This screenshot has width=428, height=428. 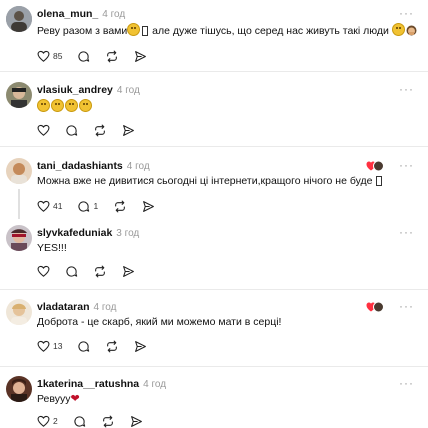 What do you see at coordinates (411, 30) in the screenshot?
I see `hands-over-mouth-icon` at bounding box center [411, 30].